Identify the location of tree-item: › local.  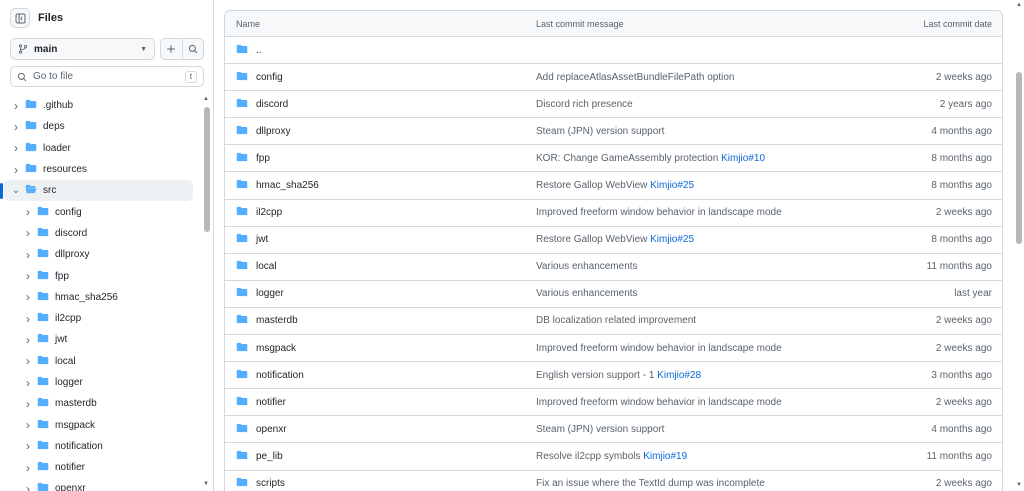
(98, 361).